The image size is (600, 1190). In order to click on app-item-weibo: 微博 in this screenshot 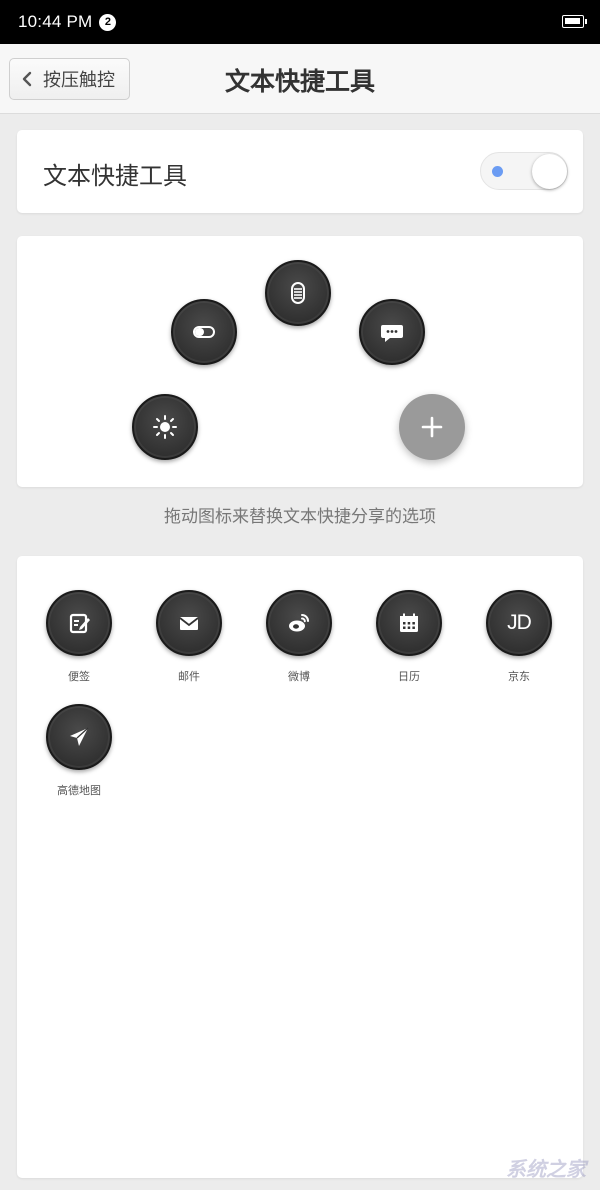, I will do `click(299, 637)`.